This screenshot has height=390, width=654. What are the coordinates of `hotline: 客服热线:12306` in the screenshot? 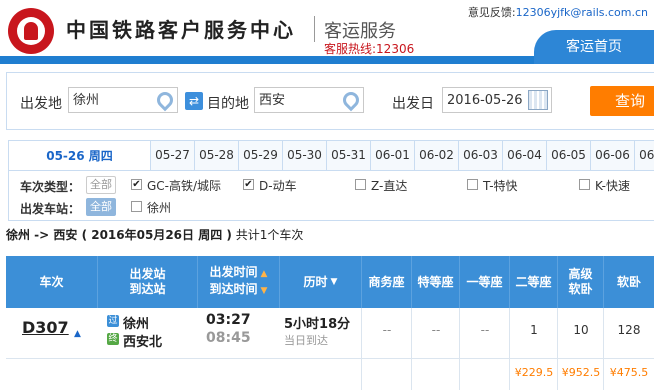 It's located at (369, 49).